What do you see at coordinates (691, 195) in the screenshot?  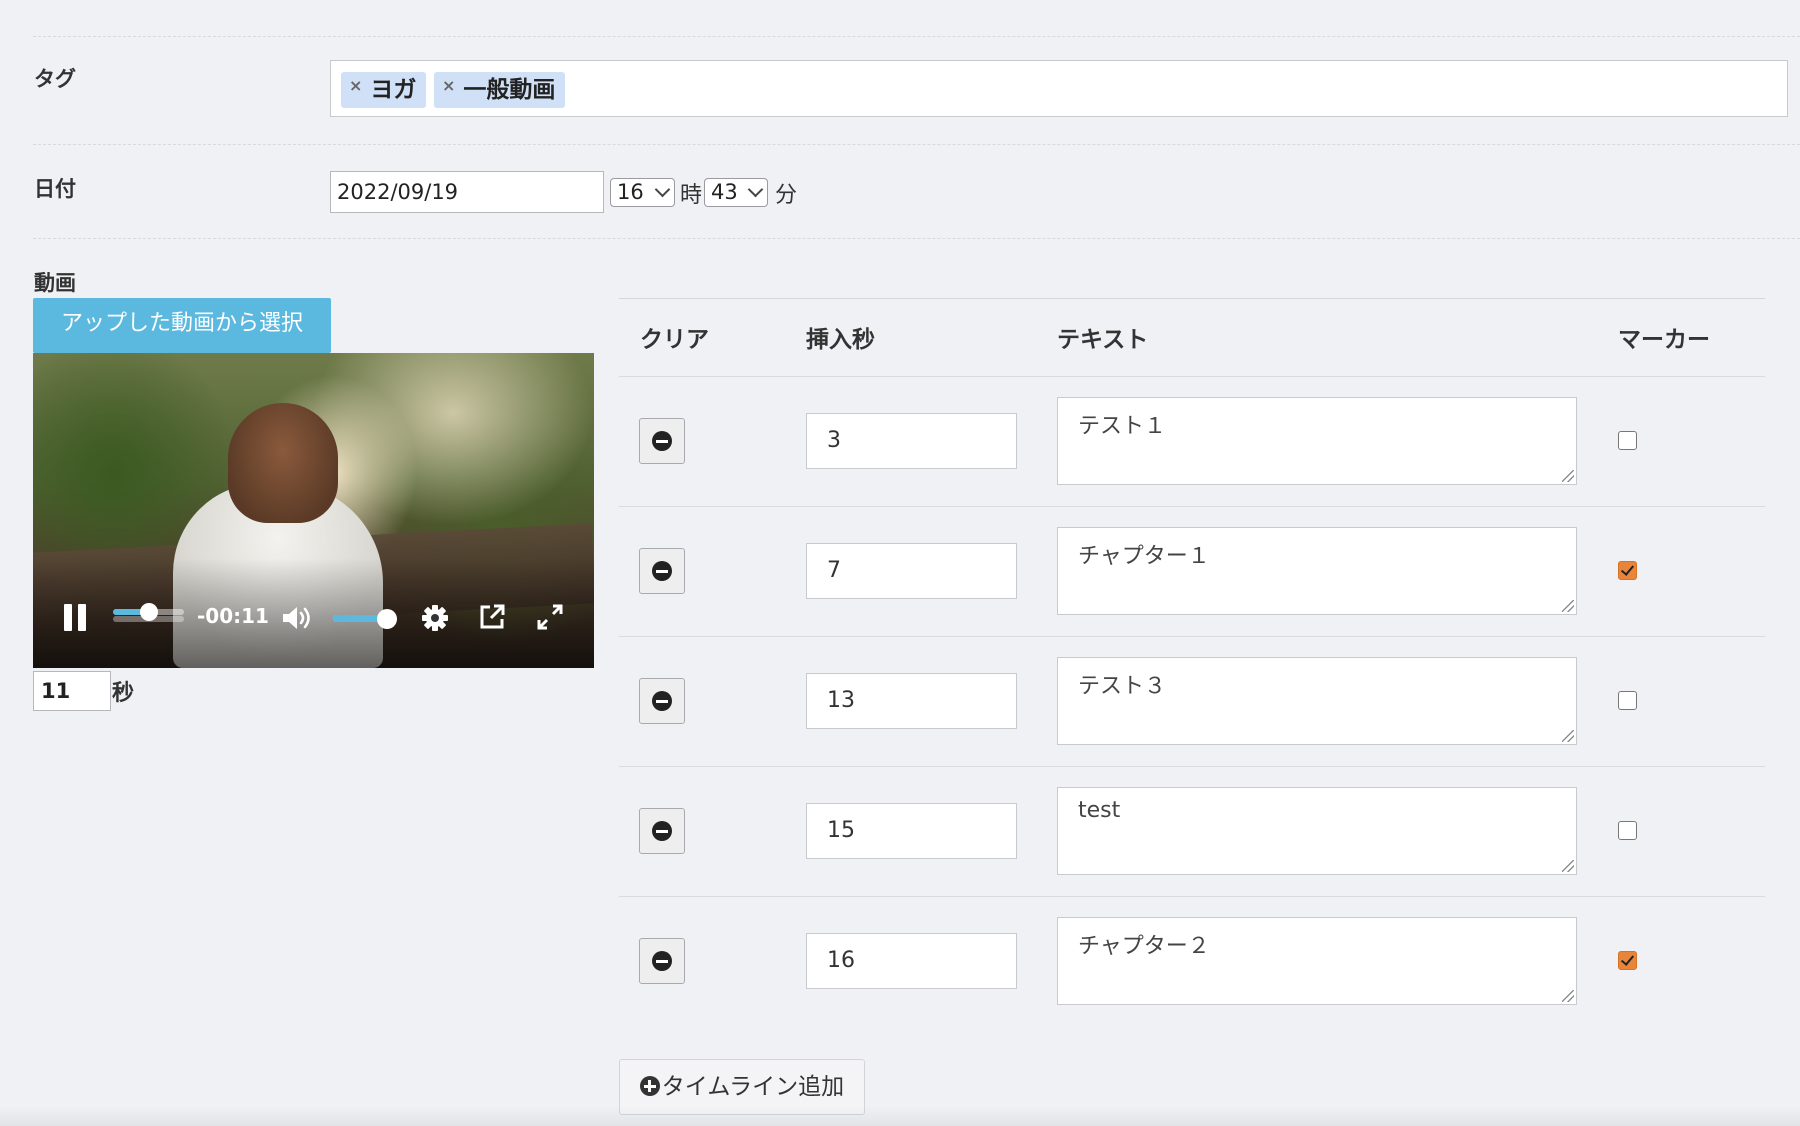 I see `hour-unit: 時` at bounding box center [691, 195].